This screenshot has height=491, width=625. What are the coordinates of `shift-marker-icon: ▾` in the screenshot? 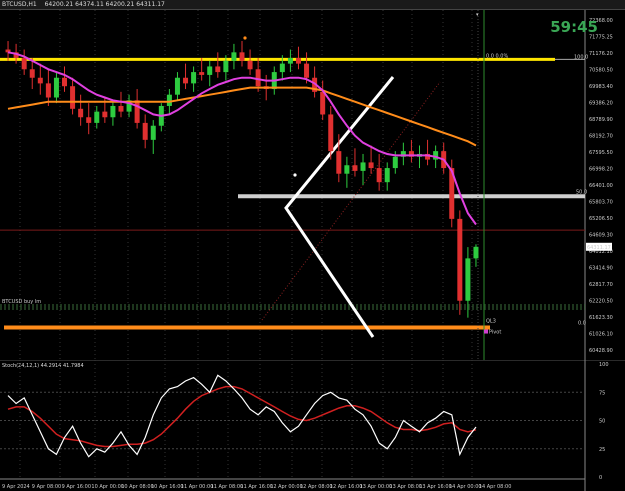 It's located at (477, 15).